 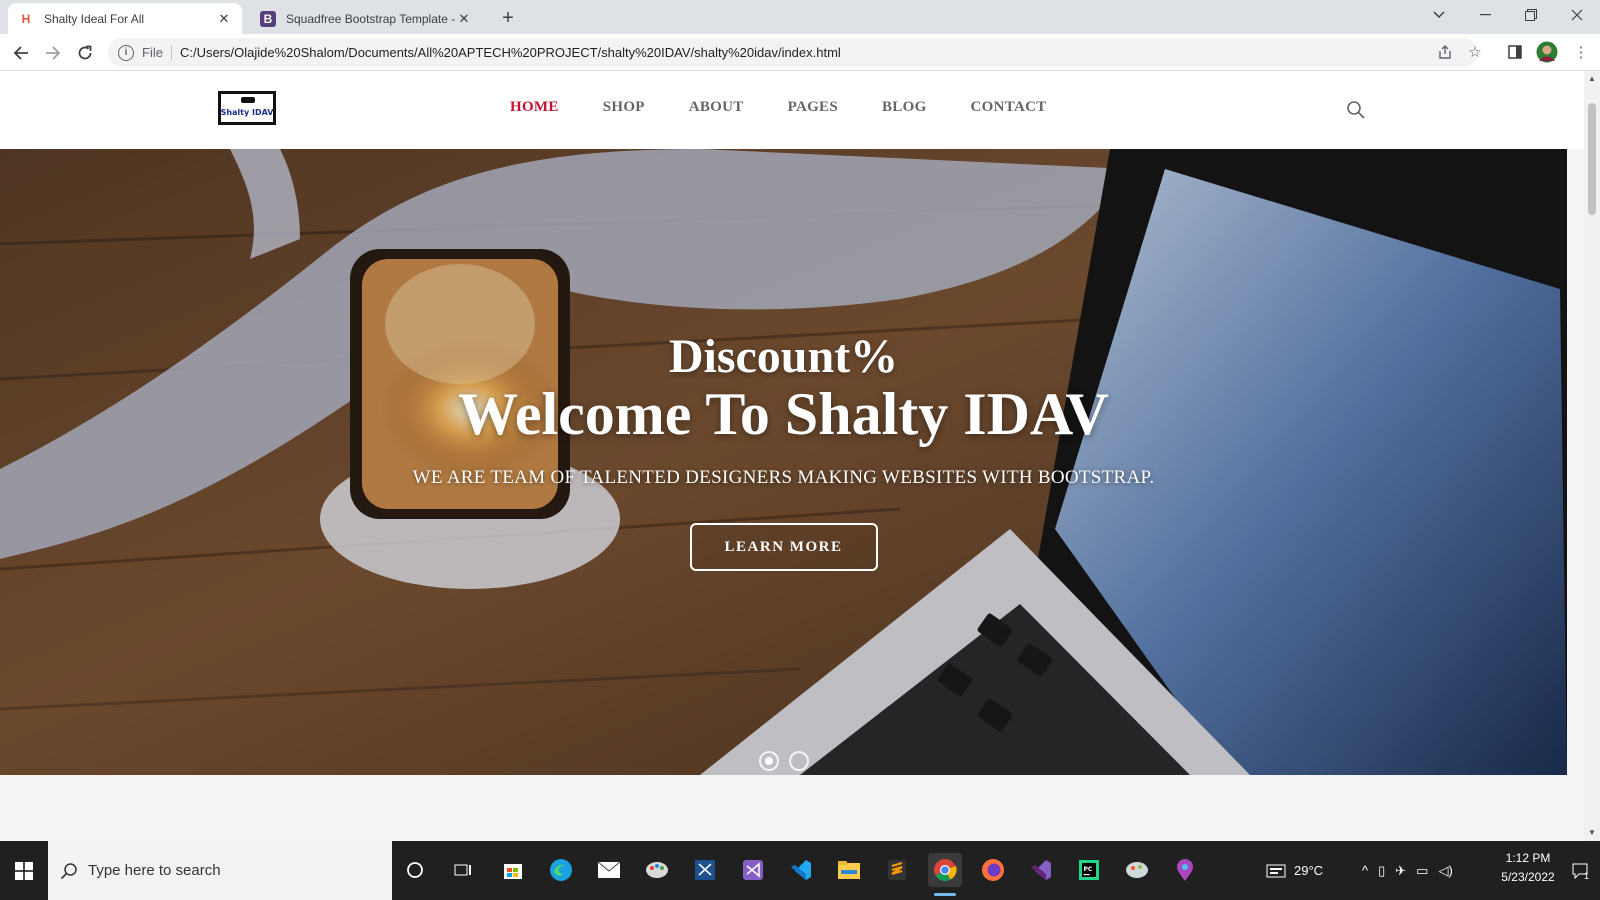 I want to click on scroll-down-icon: ▼, so click(x=1592, y=833).